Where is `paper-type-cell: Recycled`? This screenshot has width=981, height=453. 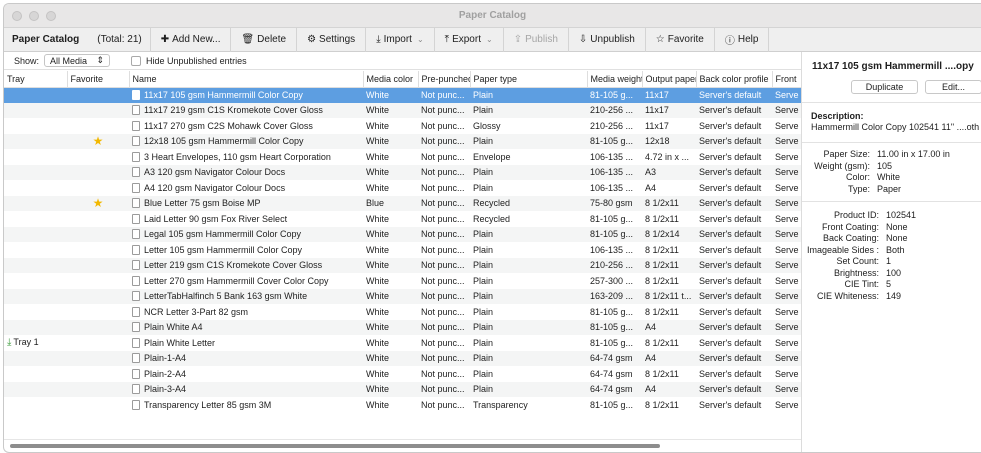 paper-type-cell: Recycled is located at coordinates (528, 203).